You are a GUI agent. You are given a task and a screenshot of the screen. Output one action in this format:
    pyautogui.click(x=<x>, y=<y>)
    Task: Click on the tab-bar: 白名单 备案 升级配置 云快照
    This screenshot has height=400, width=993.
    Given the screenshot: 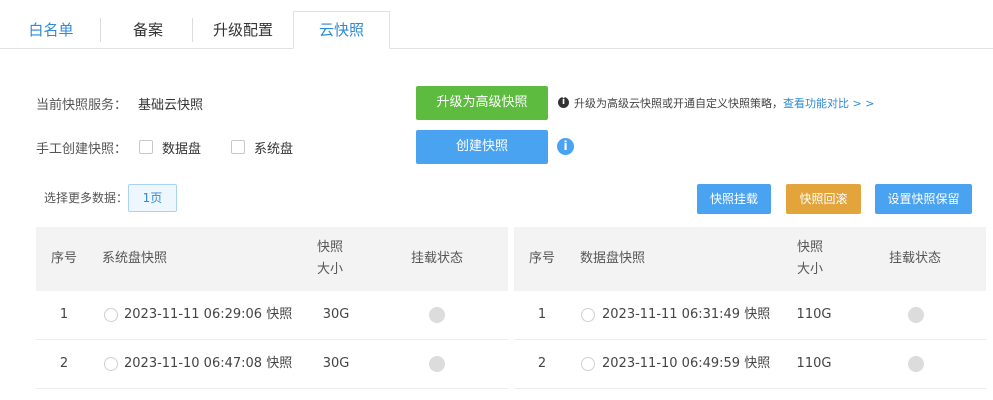 What is the action you would take?
    pyautogui.click(x=496, y=30)
    